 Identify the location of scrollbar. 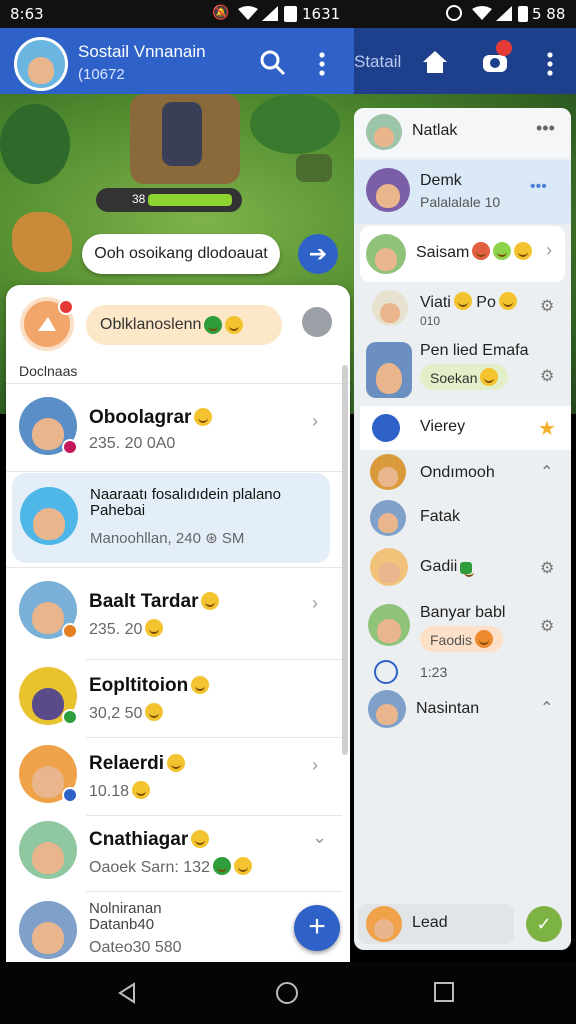
(345, 560).